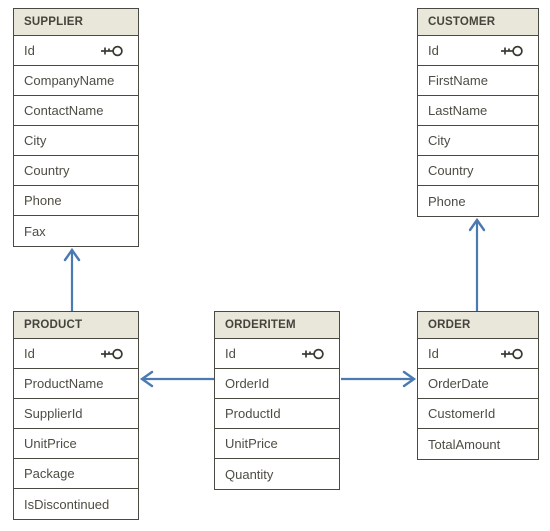 This screenshot has width=550, height=531. I want to click on field-orderitem-unitprice: UnitPrice, so click(277, 444).